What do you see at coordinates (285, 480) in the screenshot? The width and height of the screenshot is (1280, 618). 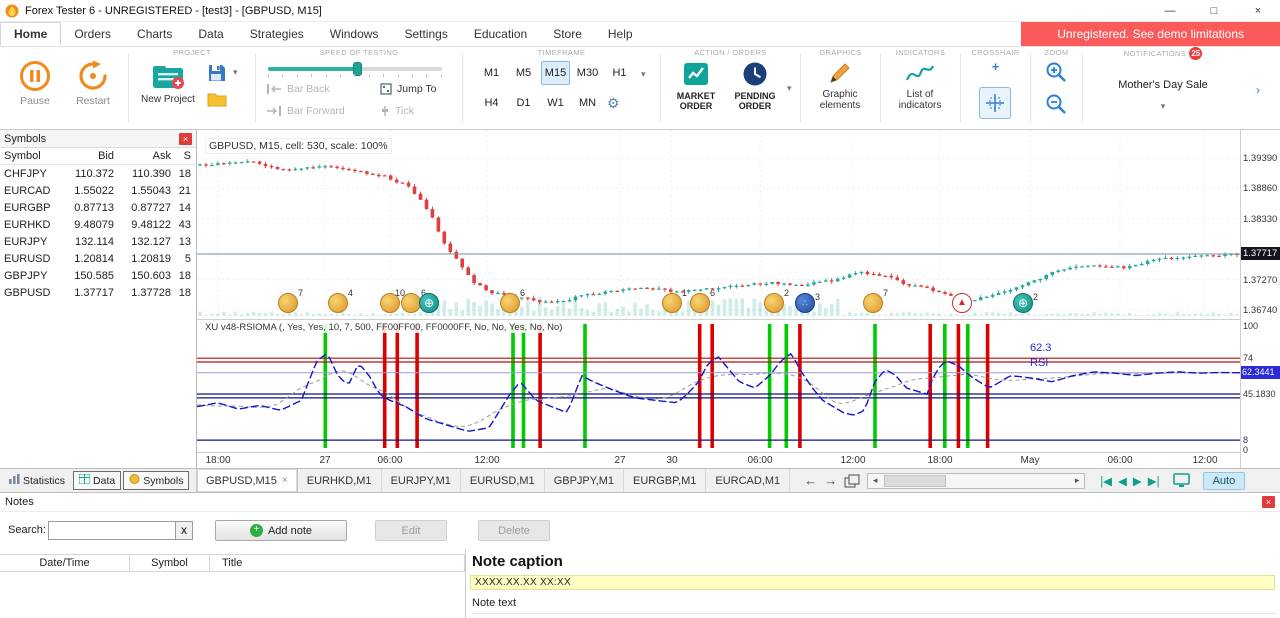 I see `chart-tab-close-icon: ×` at bounding box center [285, 480].